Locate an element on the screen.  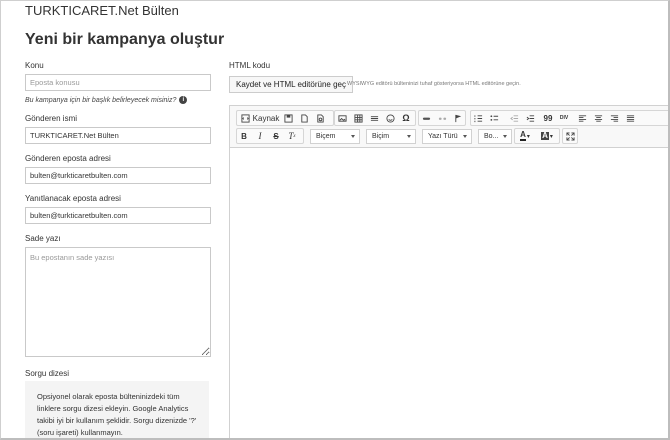
strikethrough-icon: S is located at coordinates (276, 136).